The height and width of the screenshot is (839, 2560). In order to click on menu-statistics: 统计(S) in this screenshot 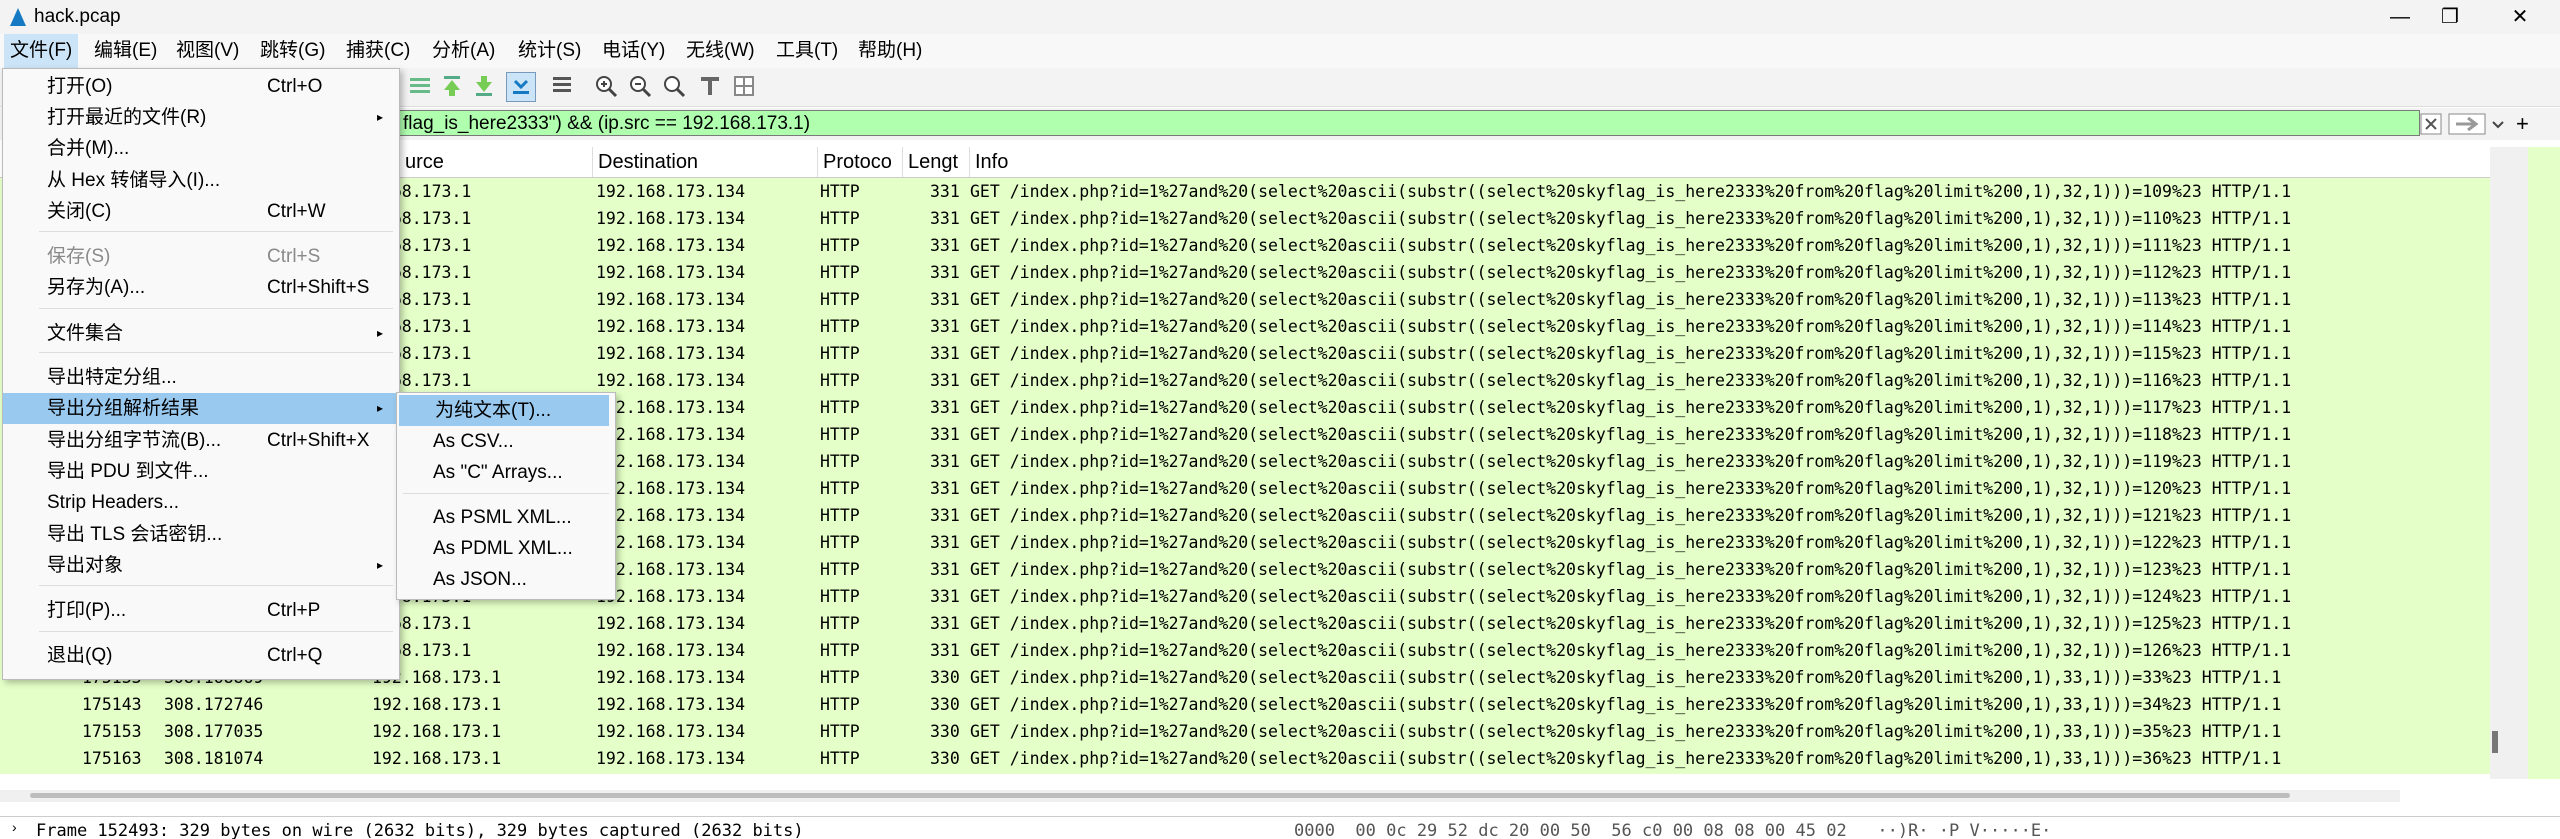, I will do `click(549, 51)`.